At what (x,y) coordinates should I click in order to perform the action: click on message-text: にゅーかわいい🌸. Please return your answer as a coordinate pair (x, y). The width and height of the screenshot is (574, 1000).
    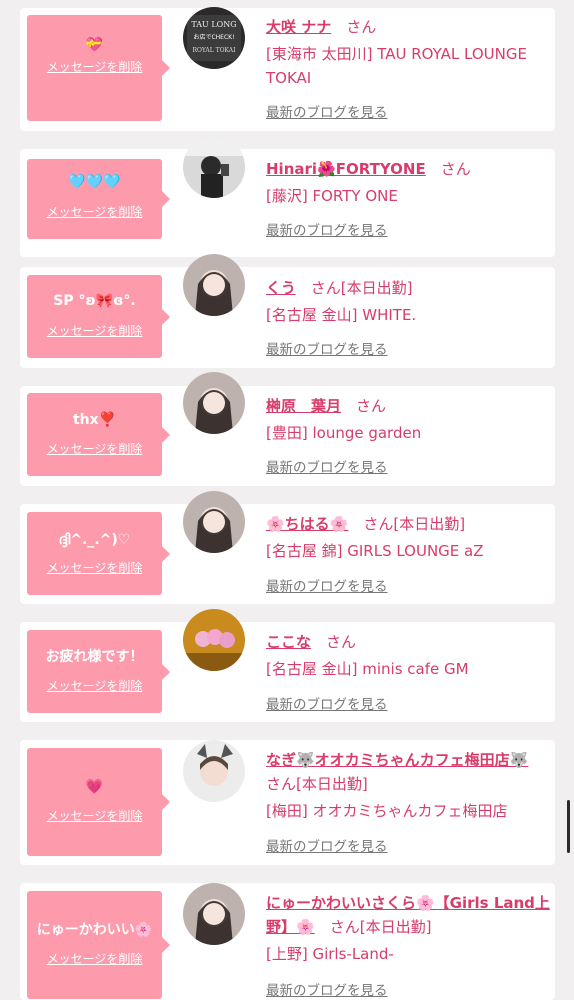
    Looking at the image, I should click on (94, 930).